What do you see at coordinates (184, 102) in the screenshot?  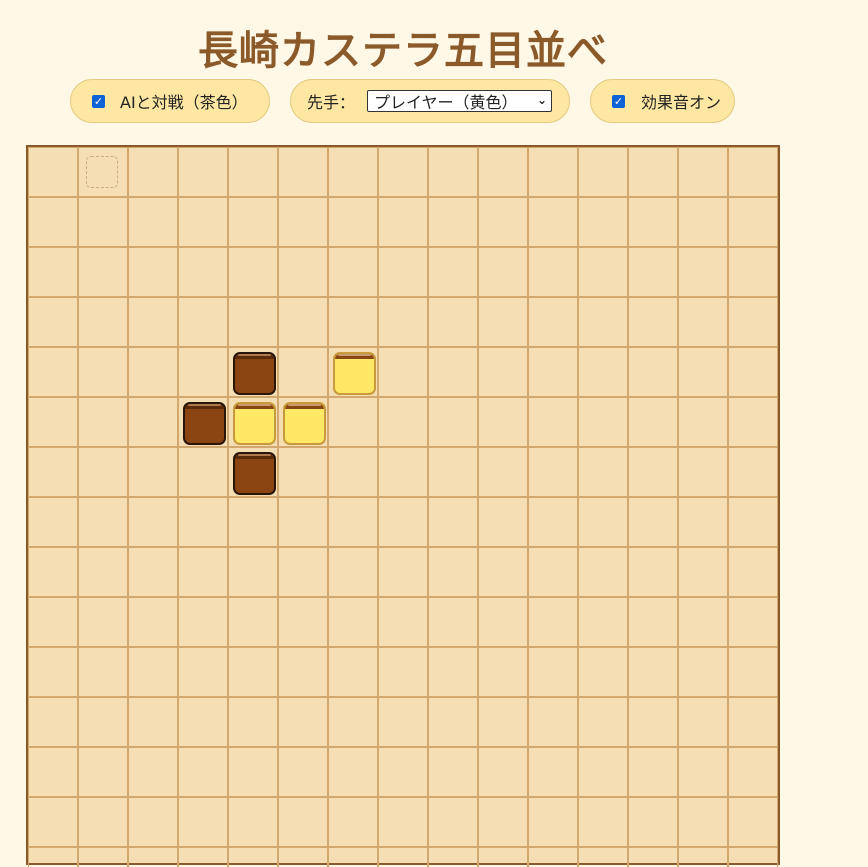 I see `ai-mode-label: AIと対戦（茶色）` at bounding box center [184, 102].